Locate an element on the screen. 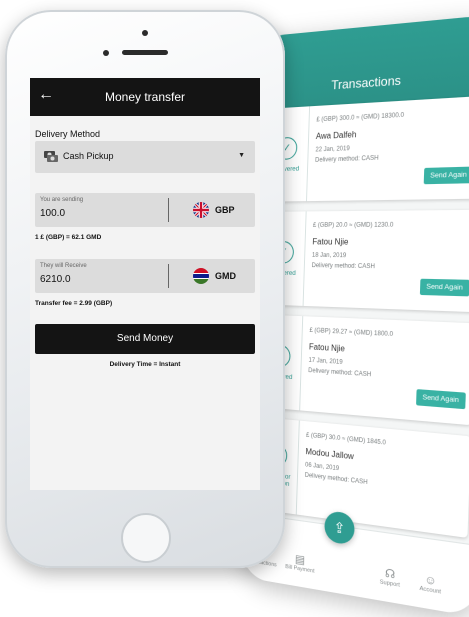 Image resolution: width=469 pixels, height=617 pixels. send-money-button: Send Money is located at coordinates (145, 339).